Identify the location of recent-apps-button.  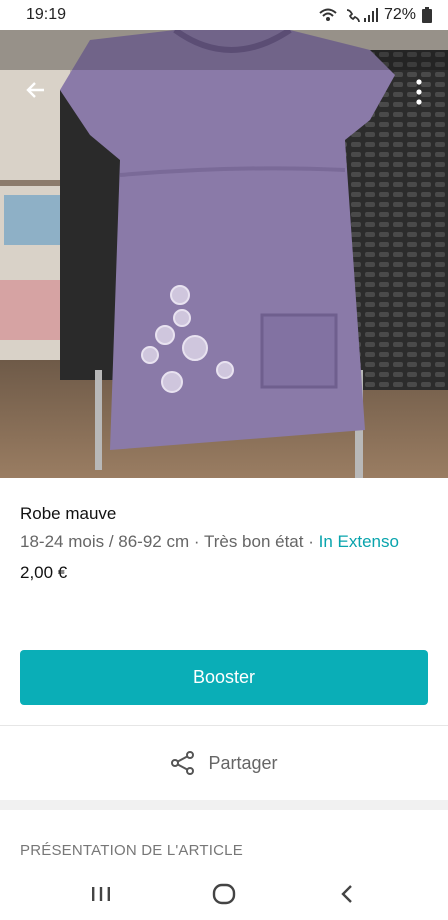
(101, 894).